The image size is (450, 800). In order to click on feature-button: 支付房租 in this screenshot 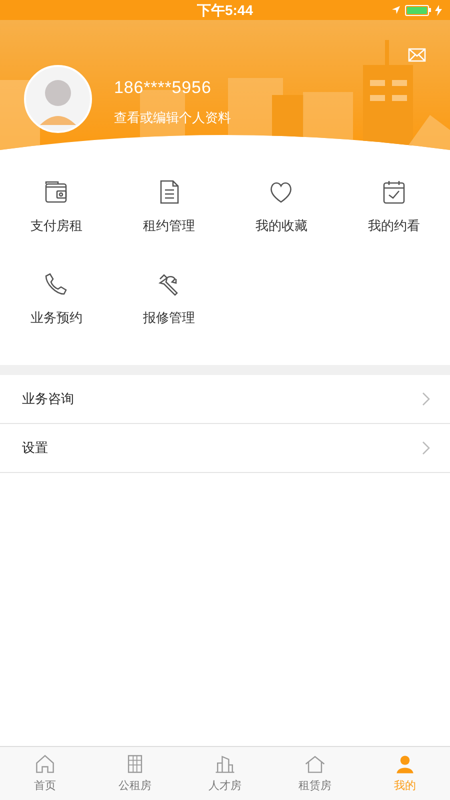, I will do `click(56, 207)`.